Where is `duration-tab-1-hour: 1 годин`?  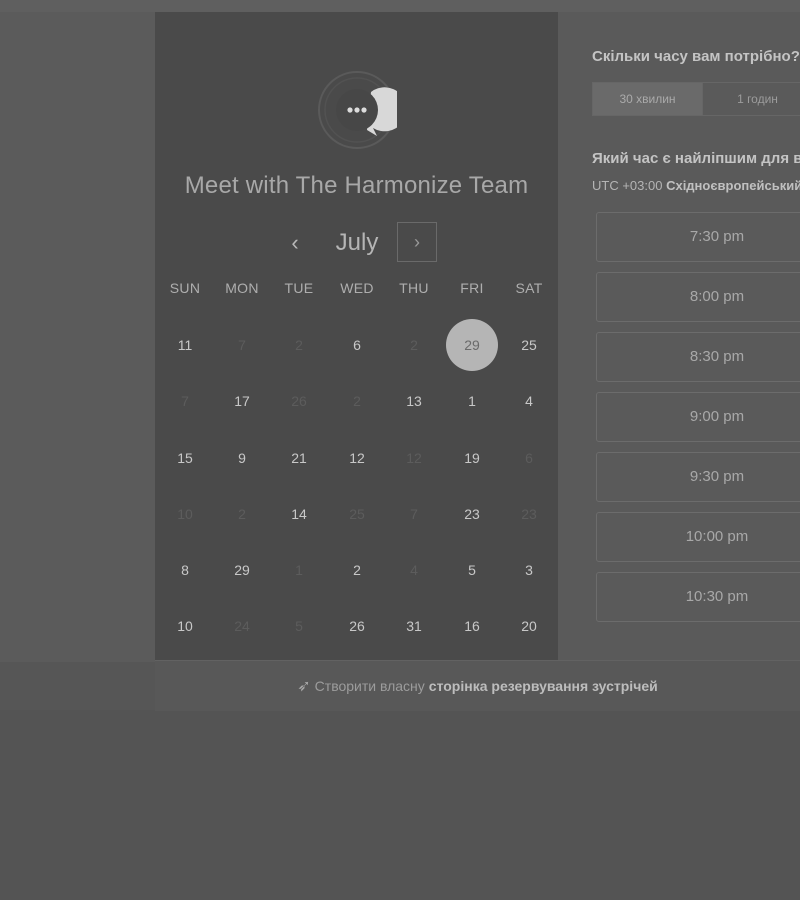
duration-tab-1-hour: 1 годин is located at coordinates (751, 99).